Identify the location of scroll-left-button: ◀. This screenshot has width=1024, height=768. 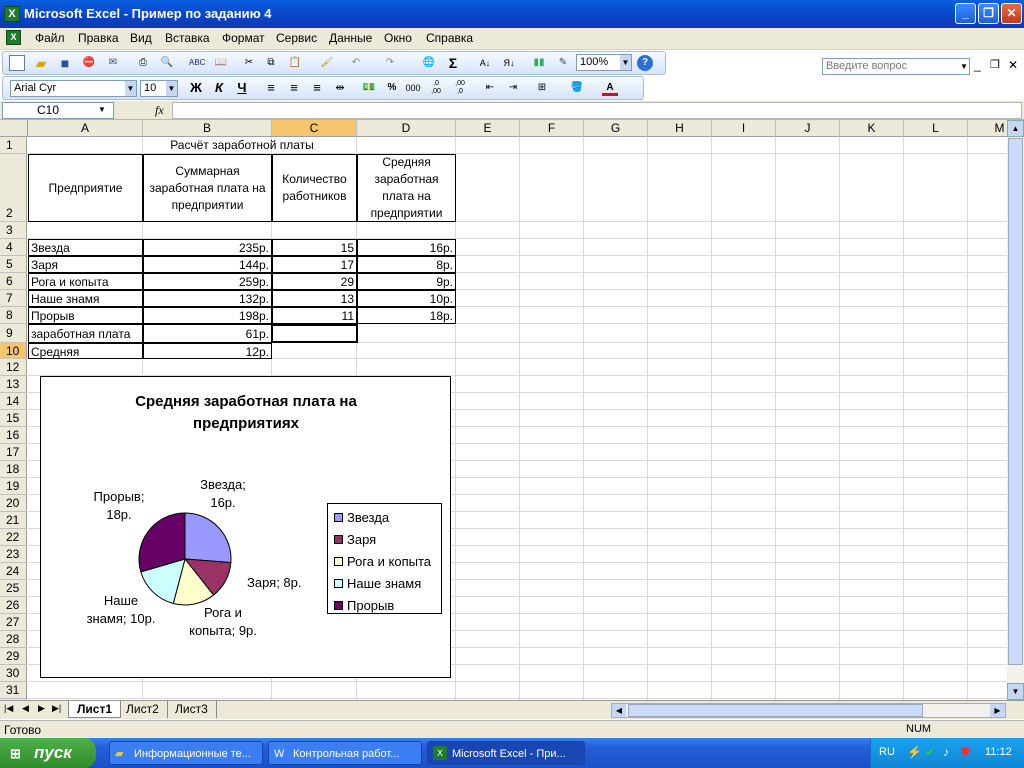
(619, 710).